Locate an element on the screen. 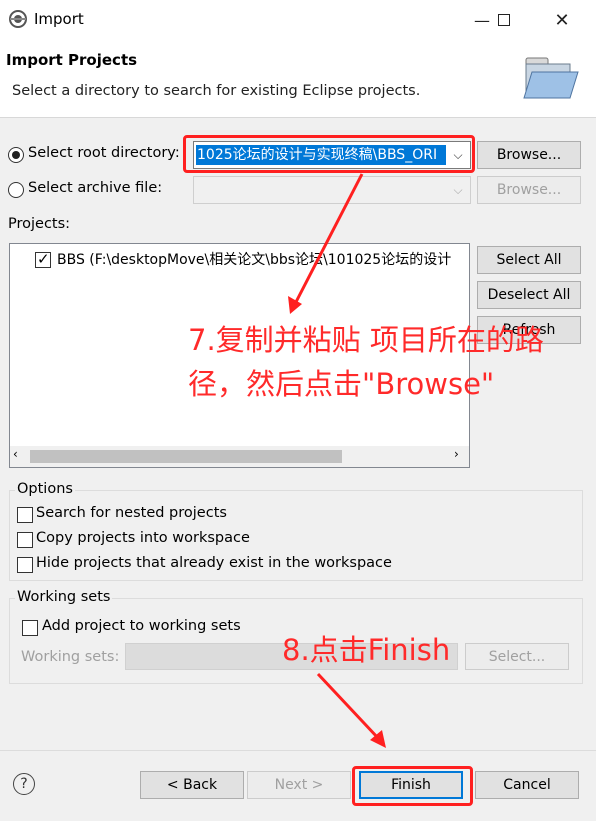 The height and width of the screenshot is (821, 596). step7-arrow-head is located at coordinates (295, 305).